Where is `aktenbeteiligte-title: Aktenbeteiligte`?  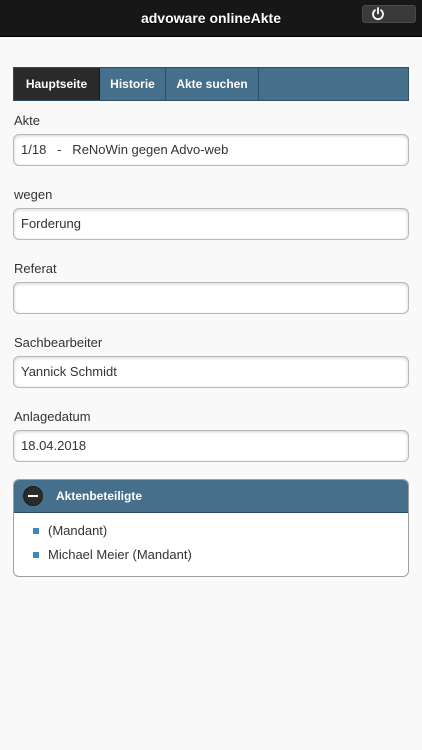 aktenbeteiligte-title: Aktenbeteiligte is located at coordinates (99, 496).